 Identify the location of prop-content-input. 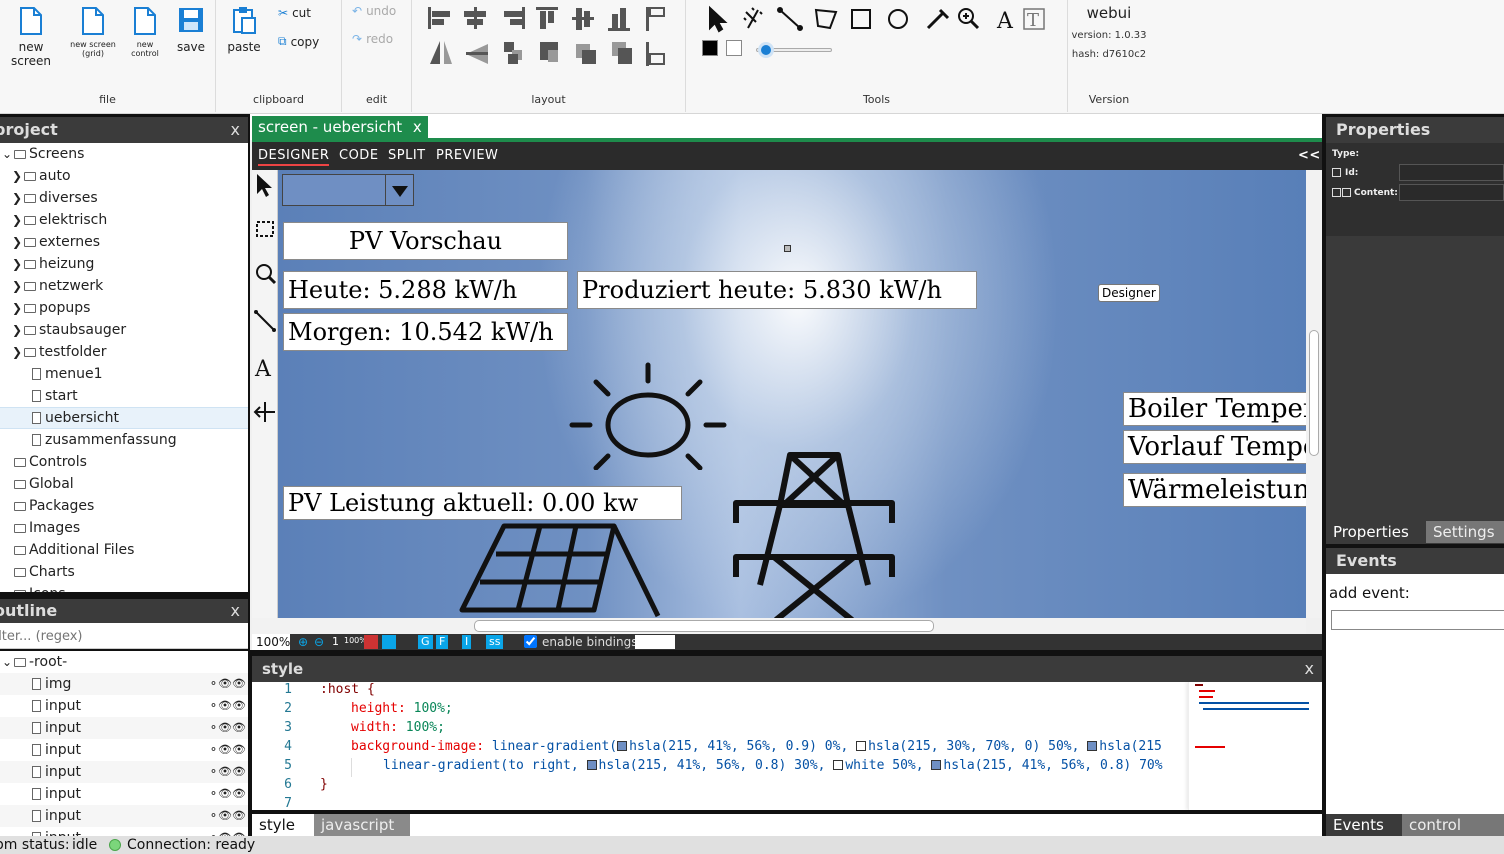
(1451, 192).